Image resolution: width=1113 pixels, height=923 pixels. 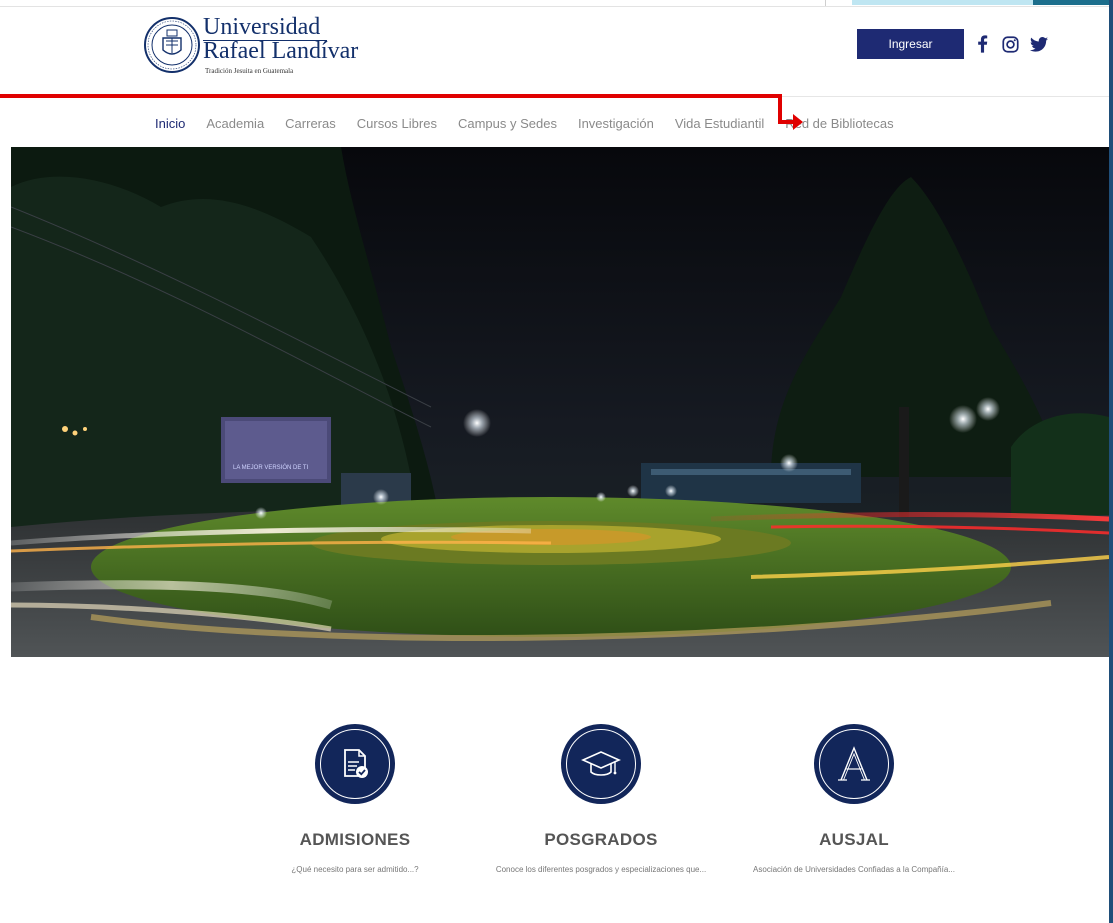 What do you see at coordinates (262, 27) in the screenshot?
I see `logo-line1: Universidad` at bounding box center [262, 27].